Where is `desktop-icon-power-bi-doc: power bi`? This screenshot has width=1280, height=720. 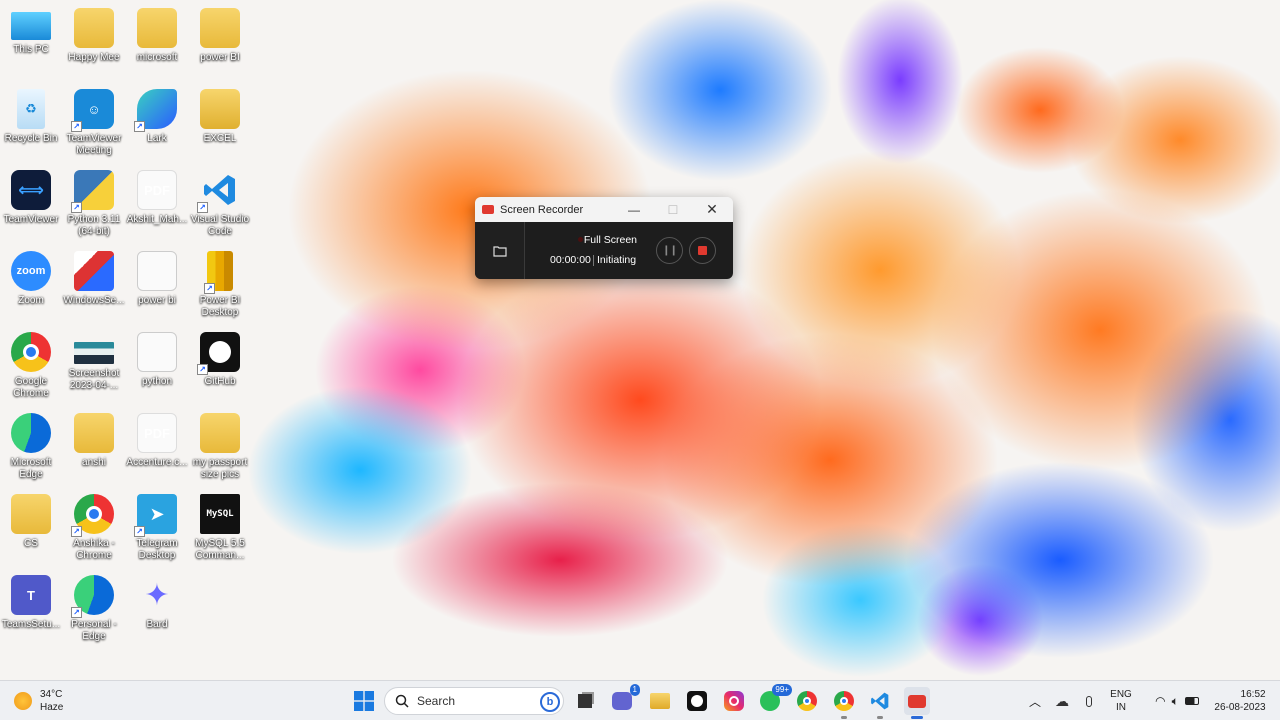
desktop-icon-power-bi-doc: power bi is located at coordinates (157, 285).